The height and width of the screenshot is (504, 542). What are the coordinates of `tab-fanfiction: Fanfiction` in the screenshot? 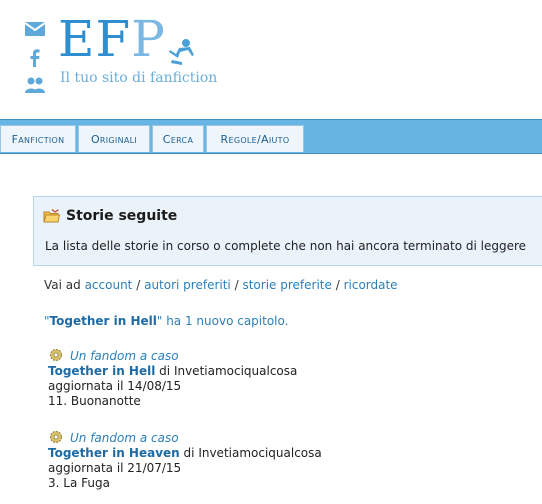 It's located at (38, 138).